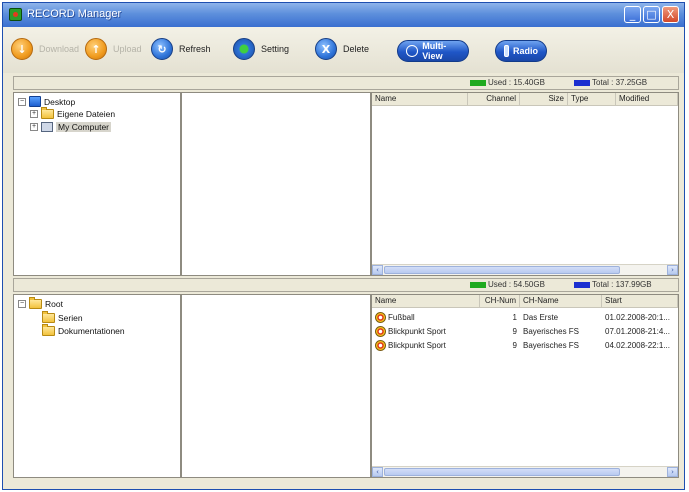 The height and width of the screenshot is (492, 689). I want to click on top-used-text: Used : 15.40GB, so click(516, 82).